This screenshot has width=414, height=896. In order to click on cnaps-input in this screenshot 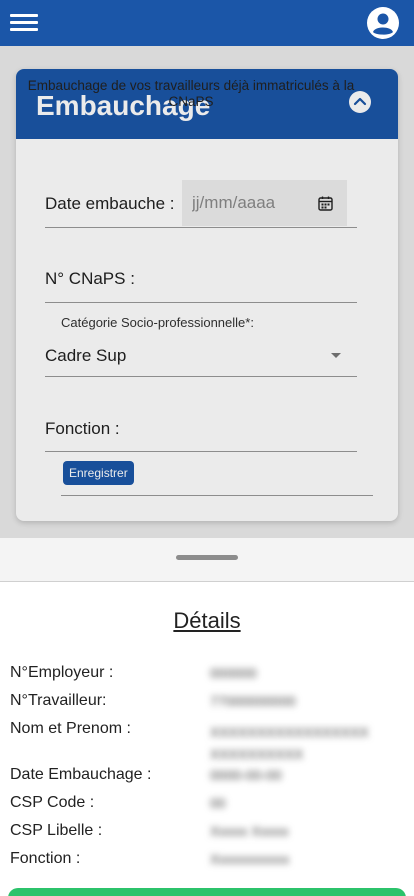, I will do `click(249, 279)`.